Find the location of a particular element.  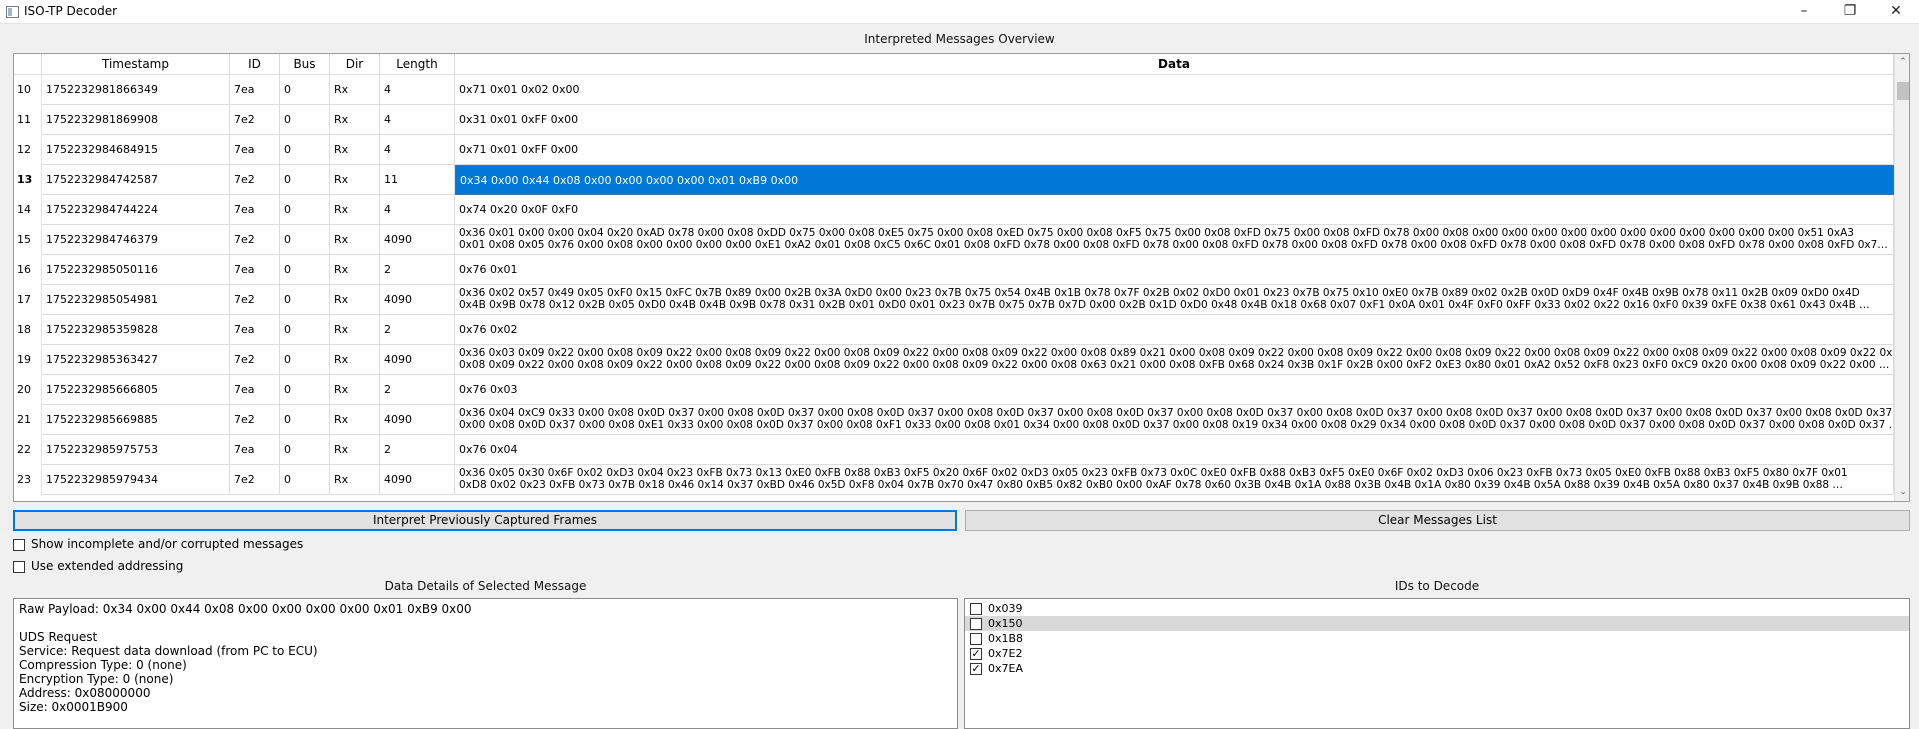

row-number: 19 is located at coordinates (28, 360).